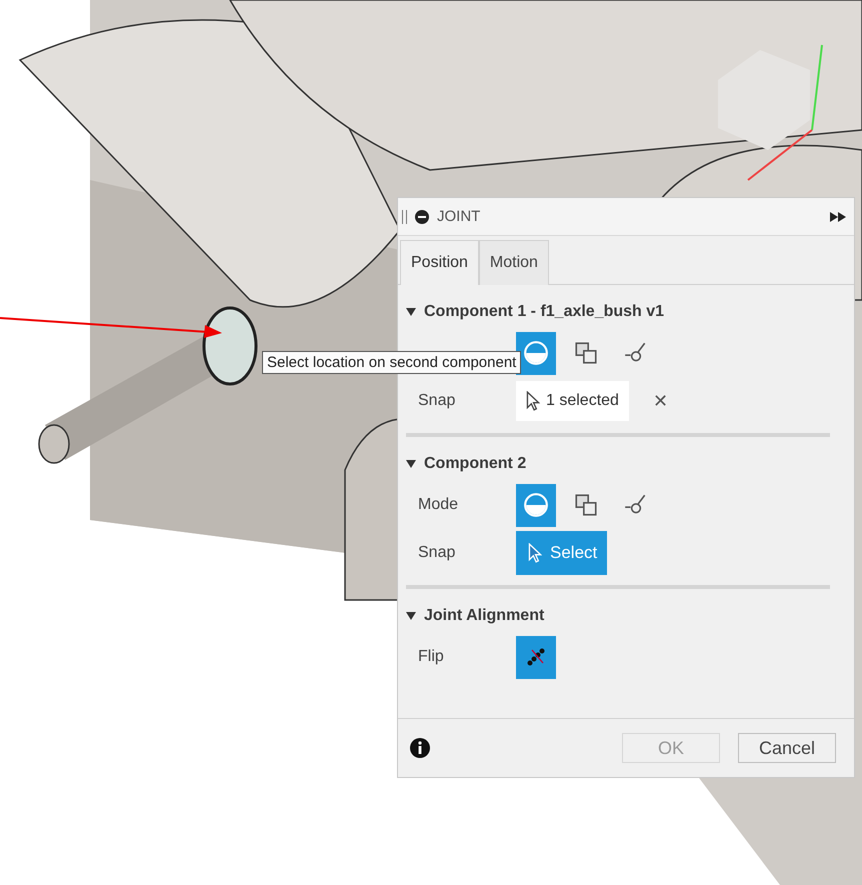  What do you see at coordinates (475, 464) in the screenshot?
I see `section-title: Component 2` at bounding box center [475, 464].